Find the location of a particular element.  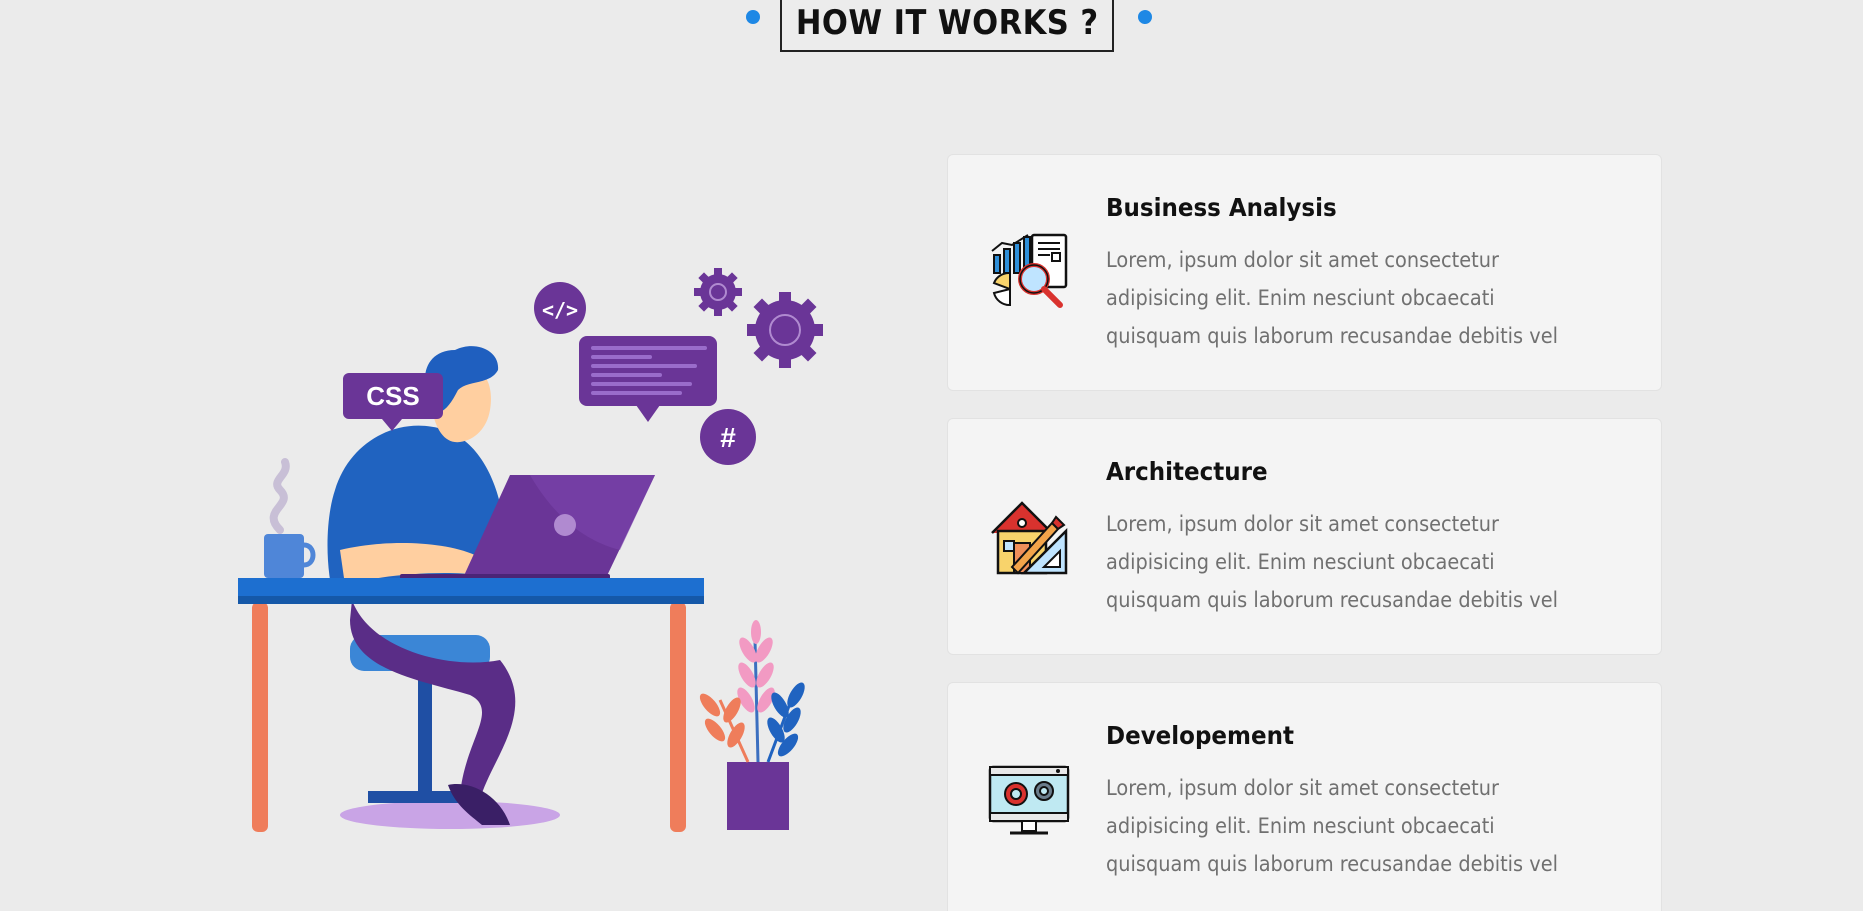

card-title: Architecture is located at coordinates (1187, 471).